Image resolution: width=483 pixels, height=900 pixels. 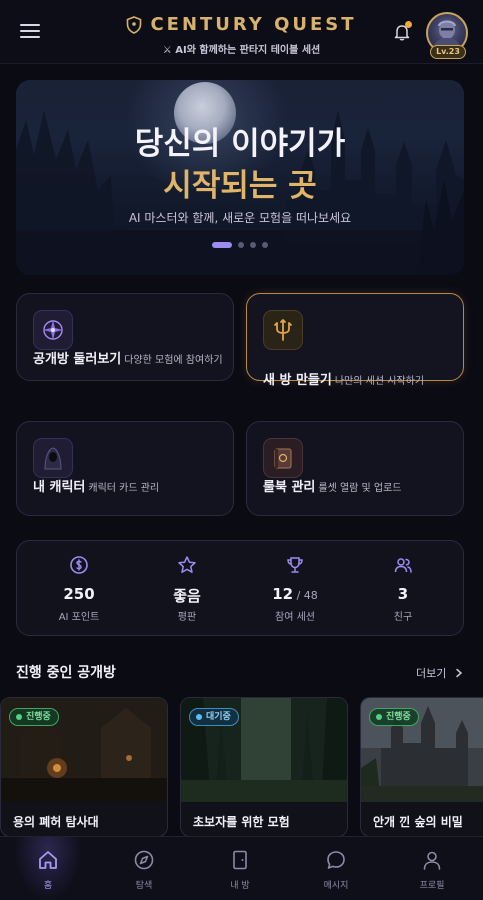 I want to click on nav-messages: 메시지, so click(x=336, y=868).